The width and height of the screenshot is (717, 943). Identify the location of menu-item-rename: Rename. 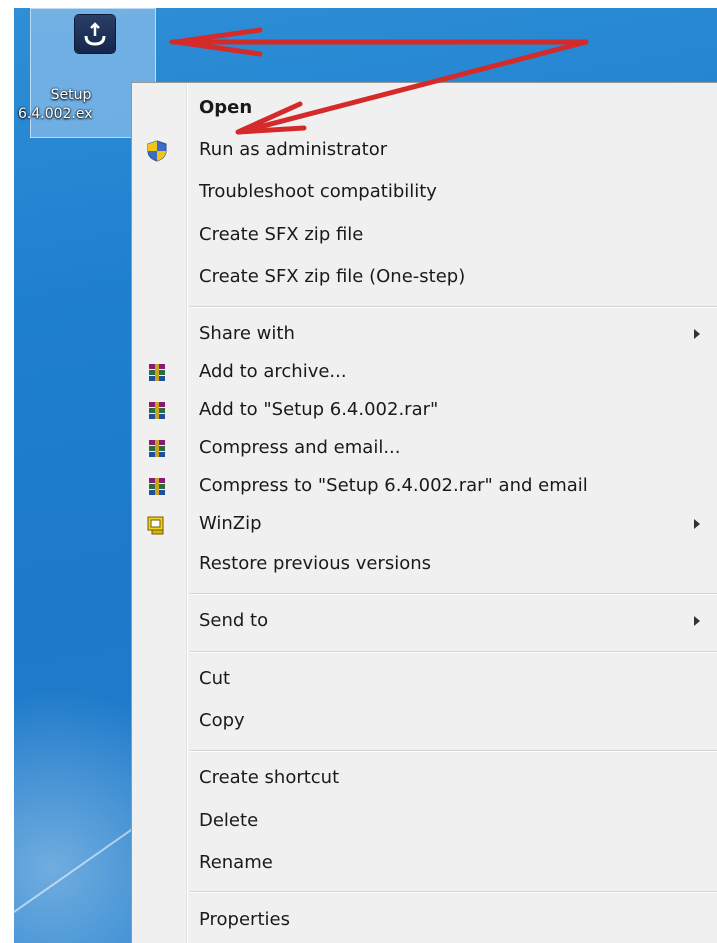
(424, 864).